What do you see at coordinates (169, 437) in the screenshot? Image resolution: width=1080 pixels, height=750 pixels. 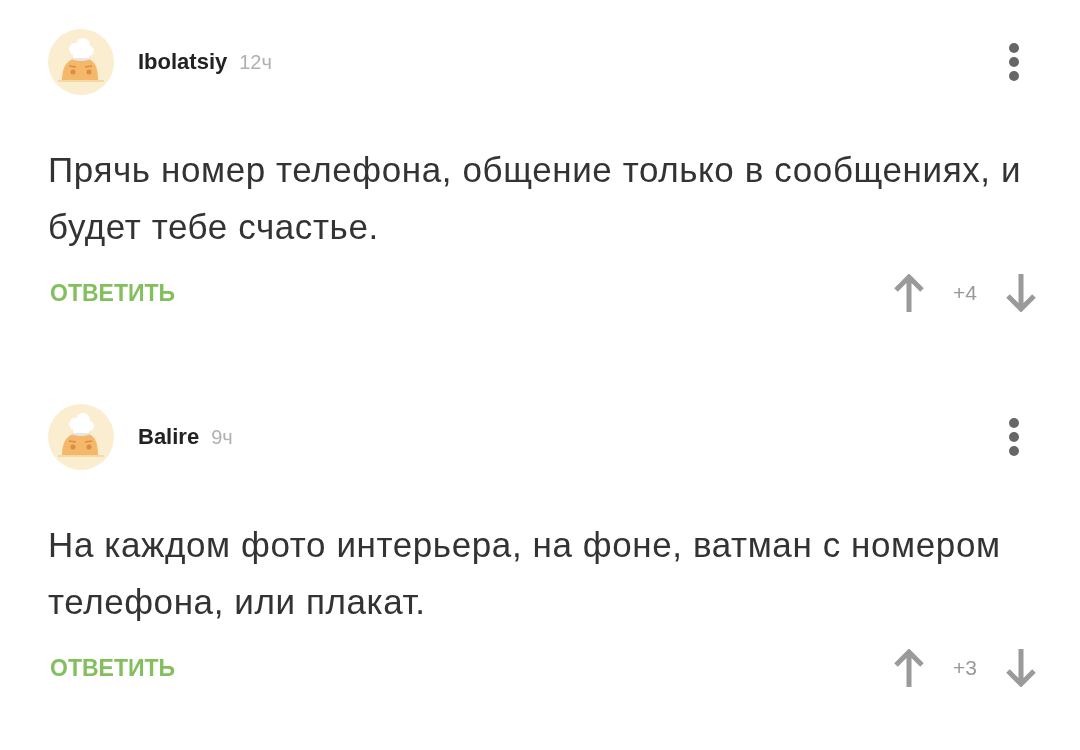 I see `author-name: Balire` at bounding box center [169, 437].